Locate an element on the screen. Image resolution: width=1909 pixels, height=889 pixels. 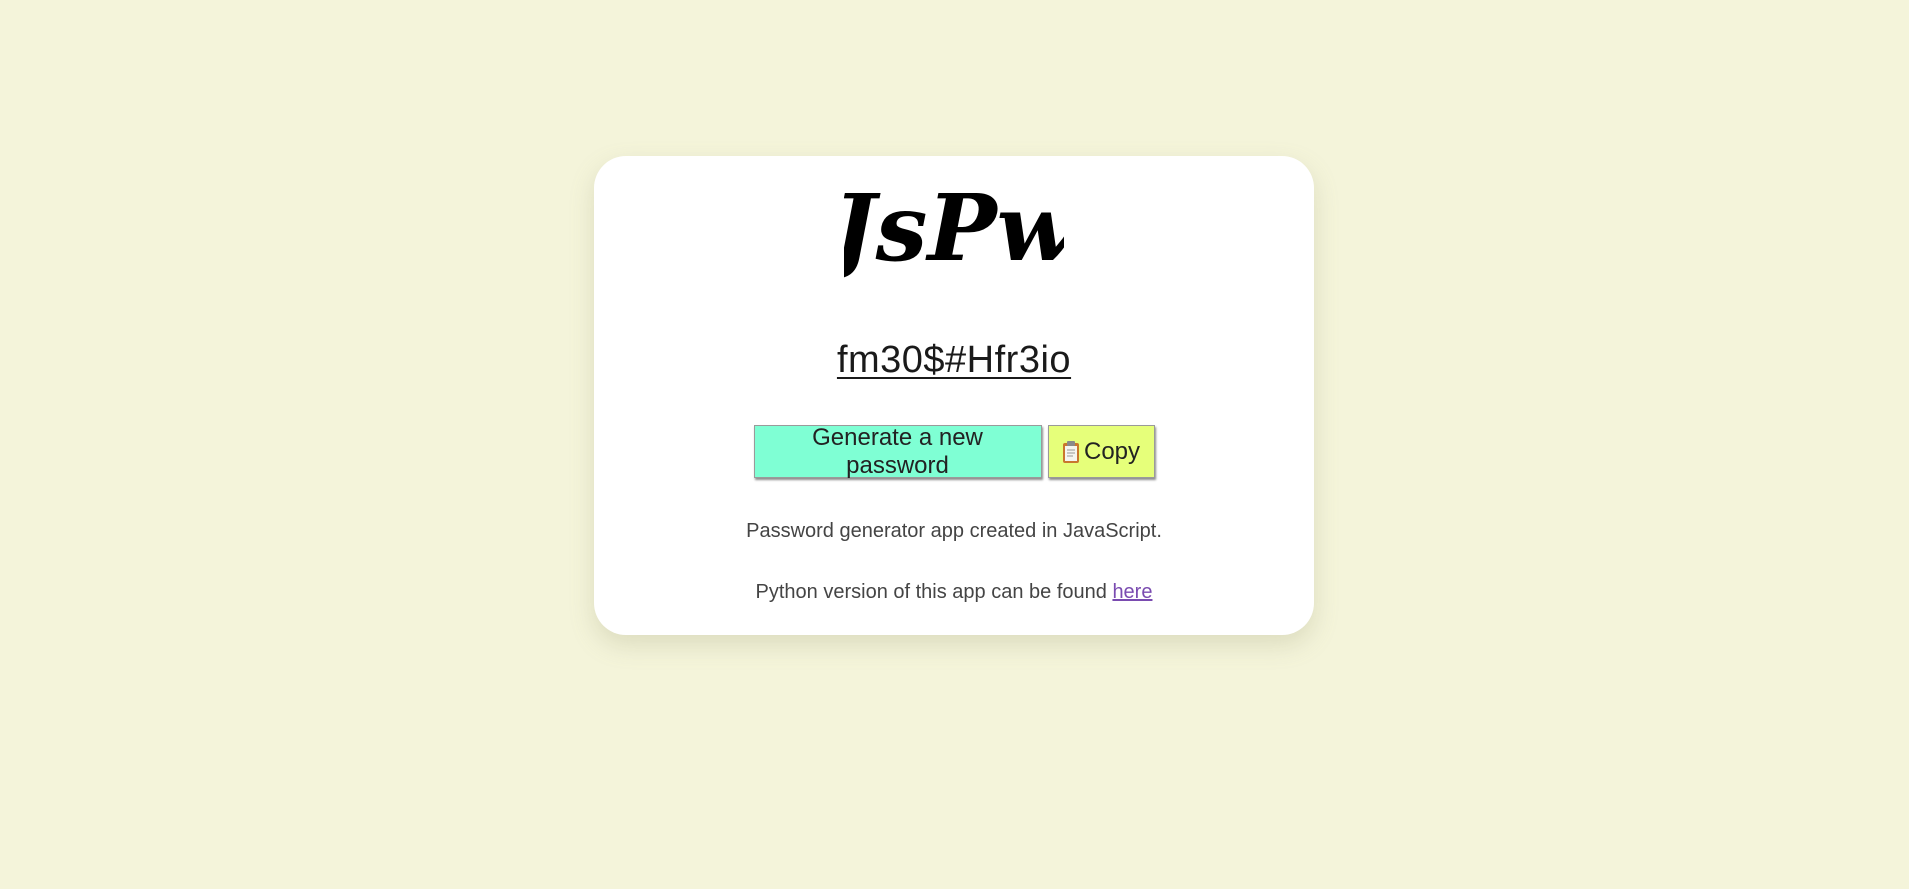
python-version-link: here is located at coordinates (1132, 592).